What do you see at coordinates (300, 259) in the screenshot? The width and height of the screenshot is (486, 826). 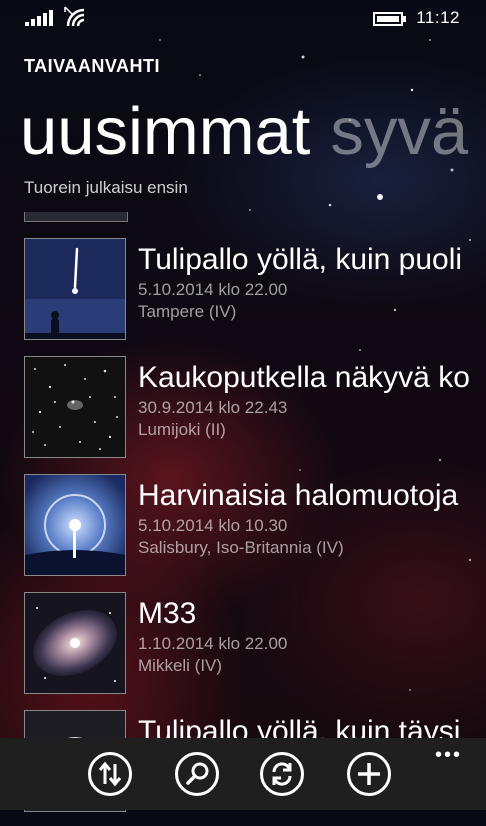 I see `item-title: Tulipallo yöllä, kuin puoli` at bounding box center [300, 259].